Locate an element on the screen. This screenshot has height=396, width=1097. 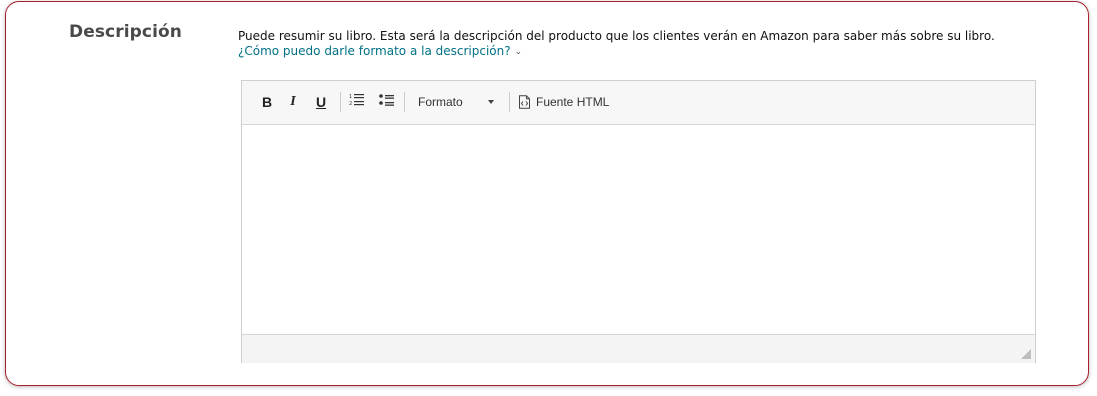
section-title: Descripción is located at coordinates (126, 32).